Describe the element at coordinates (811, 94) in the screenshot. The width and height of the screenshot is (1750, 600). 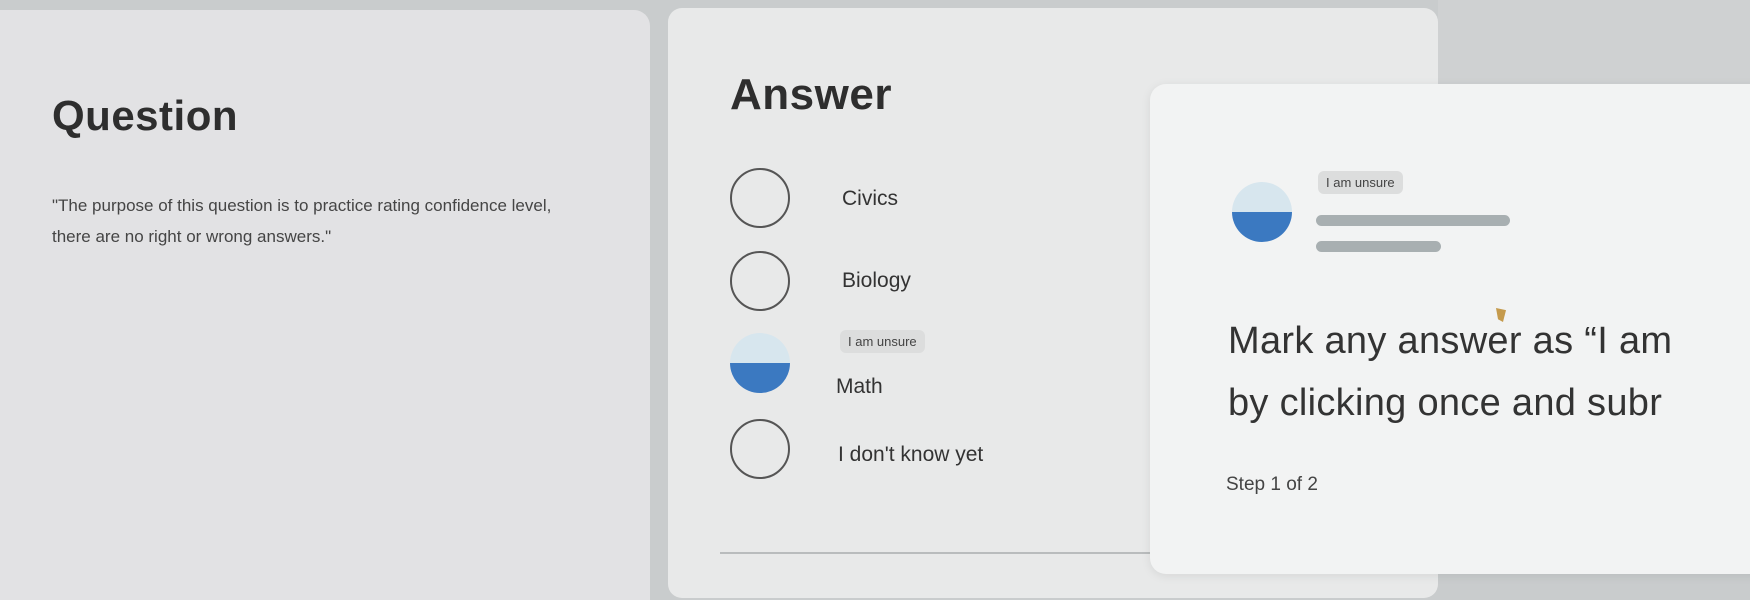
I see `answer-title: Answer` at that location.